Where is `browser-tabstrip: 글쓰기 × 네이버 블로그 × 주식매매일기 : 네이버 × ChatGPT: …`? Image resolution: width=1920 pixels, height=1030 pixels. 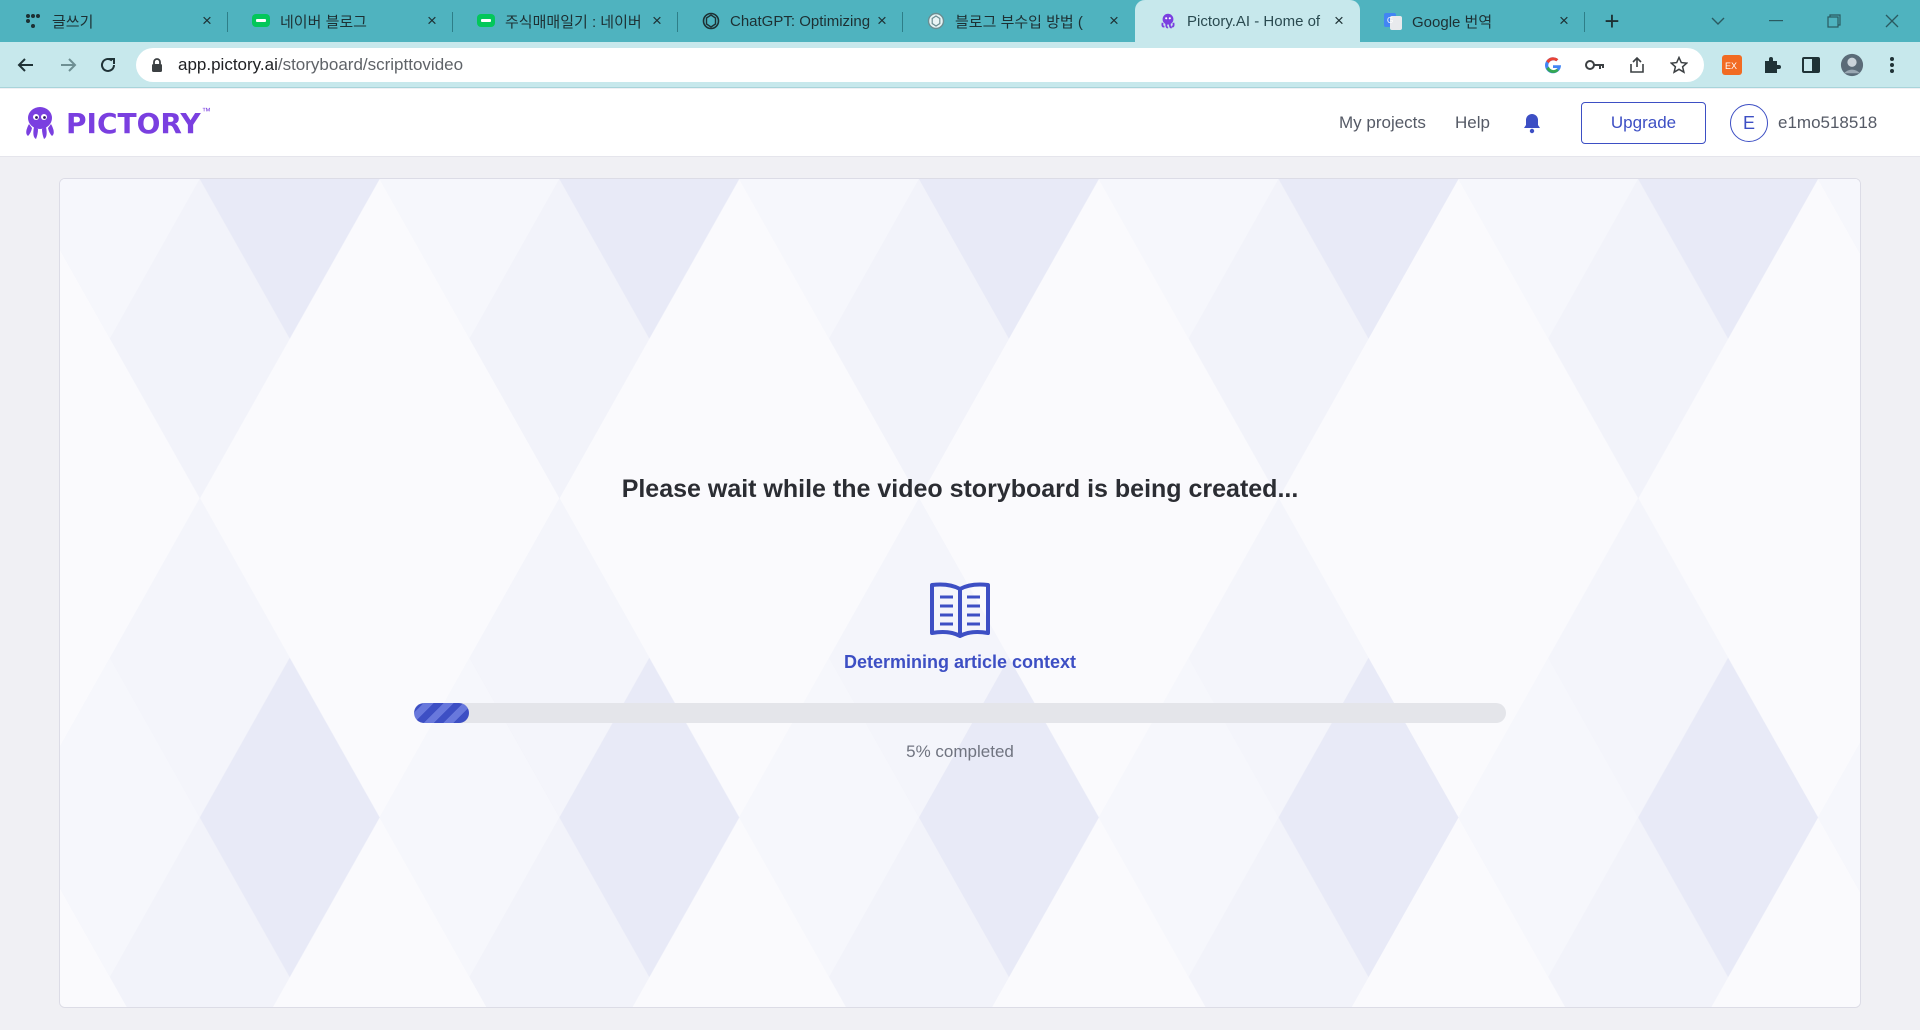 browser-tabstrip: 글쓰기 × 네이버 블로그 × 주식매매일기 : 네이버 × ChatGPT: … is located at coordinates (960, 21).